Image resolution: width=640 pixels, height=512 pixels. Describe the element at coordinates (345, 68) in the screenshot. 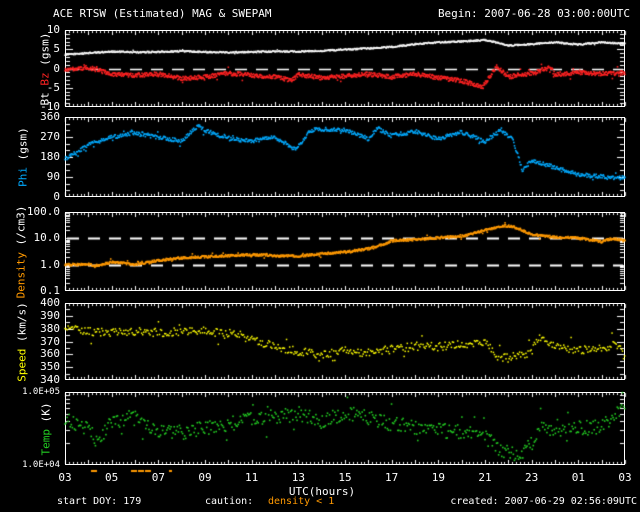

I see `panel-mag-frame` at that location.